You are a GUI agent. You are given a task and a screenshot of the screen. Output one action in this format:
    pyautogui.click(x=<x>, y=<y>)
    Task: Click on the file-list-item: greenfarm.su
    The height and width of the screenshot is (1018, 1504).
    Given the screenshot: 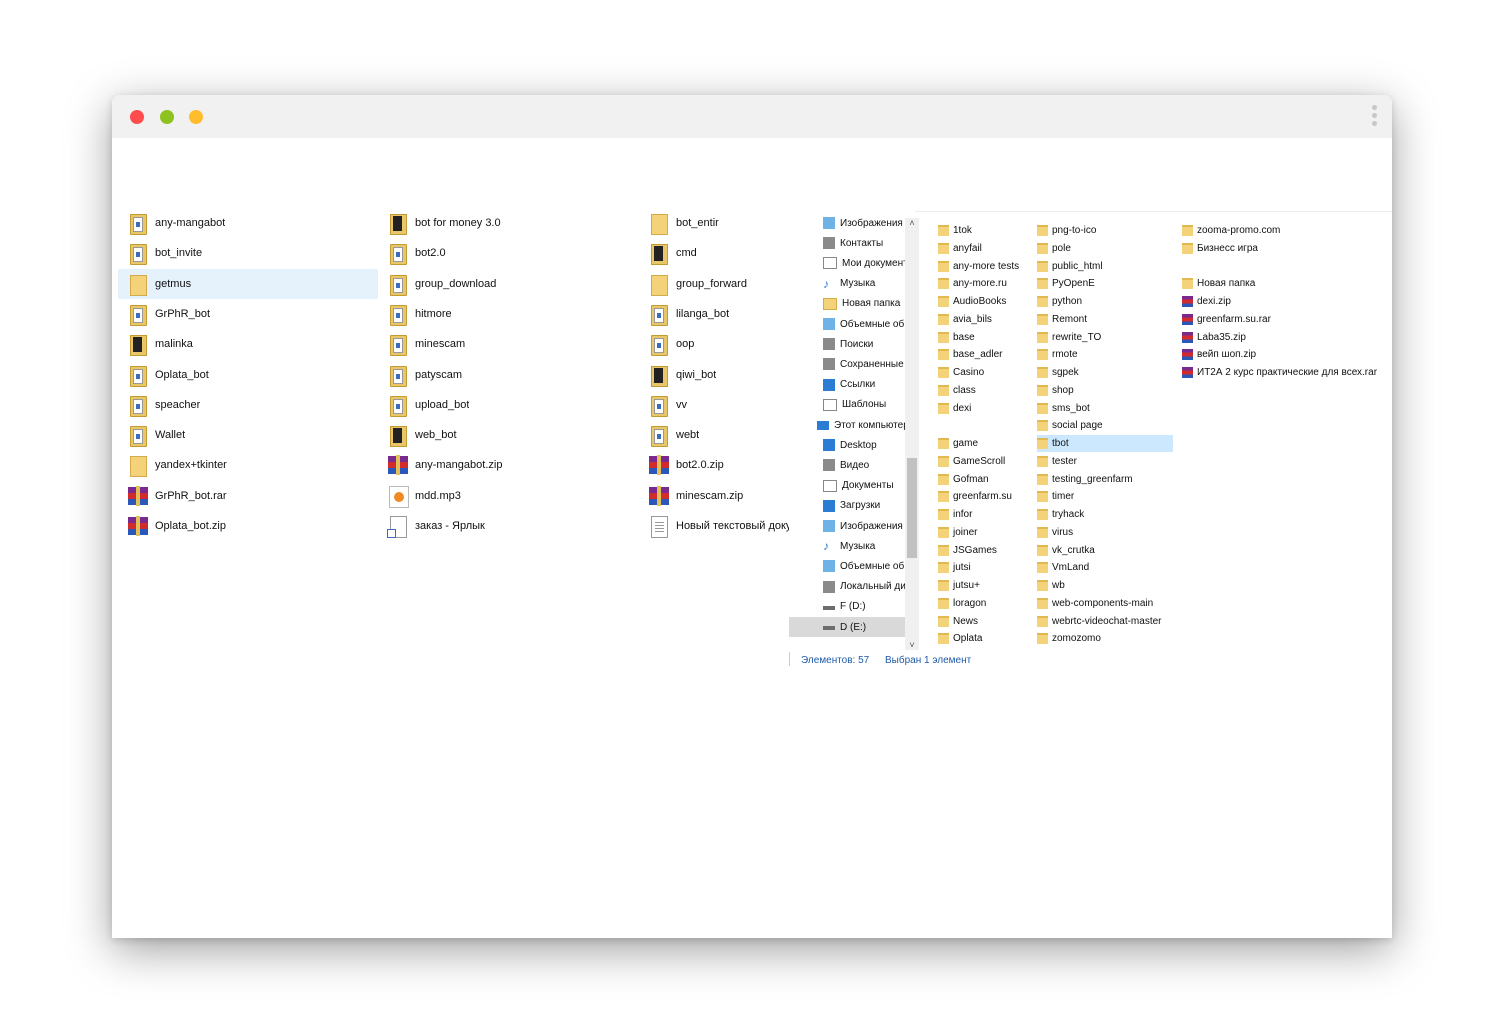 What is the action you would take?
    pyautogui.click(x=985, y=496)
    